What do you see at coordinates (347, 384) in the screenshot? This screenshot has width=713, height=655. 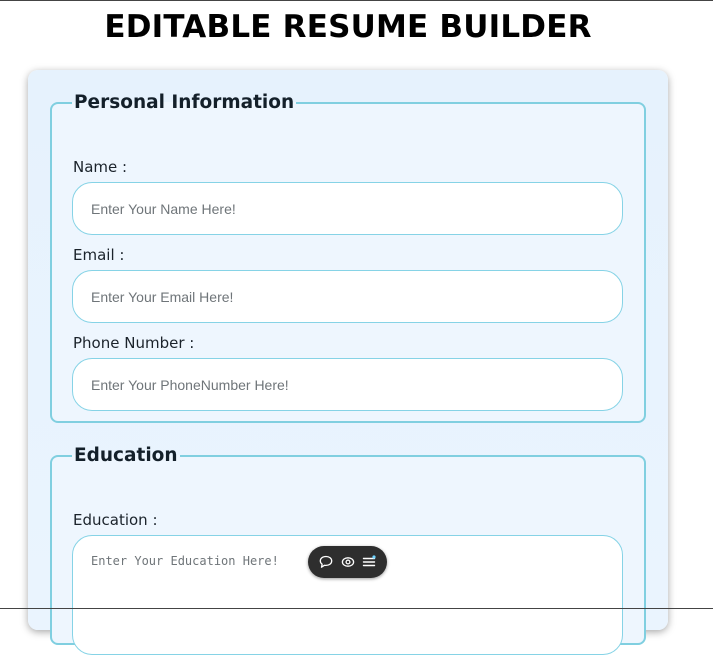 I see `phone-number-input` at bounding box center [347, 384].